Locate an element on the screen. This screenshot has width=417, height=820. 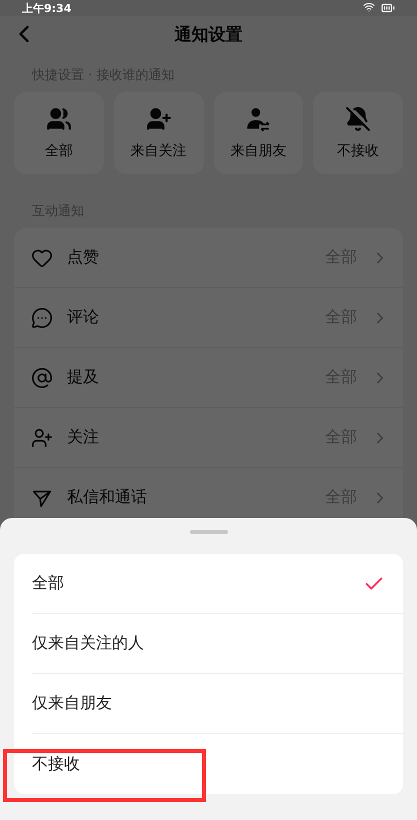
at-icon is located at coordinates (42, 377).